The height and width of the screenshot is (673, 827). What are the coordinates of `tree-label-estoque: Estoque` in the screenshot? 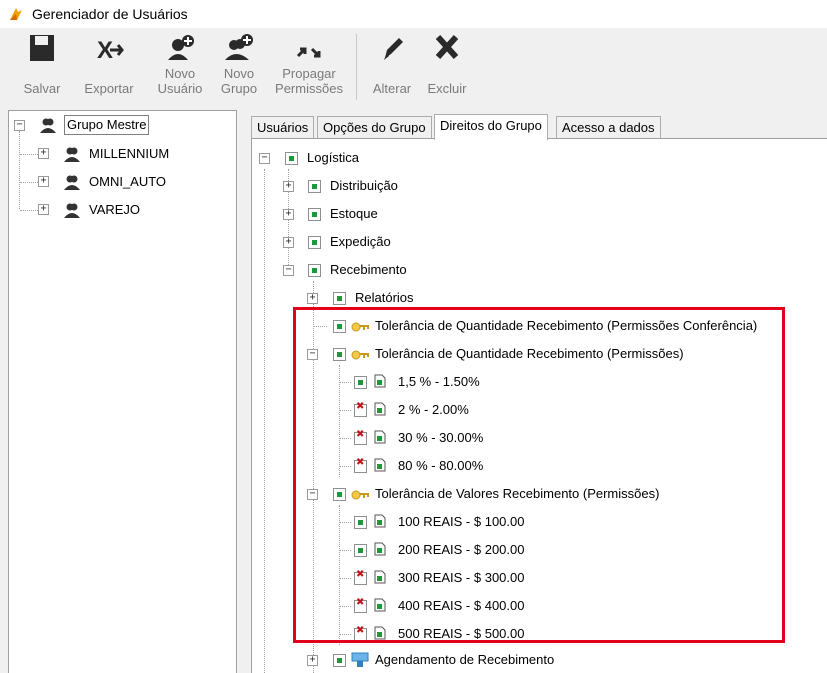 It's located at (354, 213).